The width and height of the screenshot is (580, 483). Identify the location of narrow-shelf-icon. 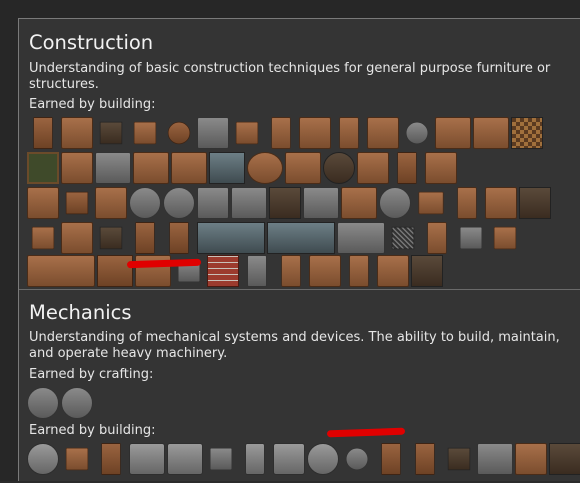
(291, 271).